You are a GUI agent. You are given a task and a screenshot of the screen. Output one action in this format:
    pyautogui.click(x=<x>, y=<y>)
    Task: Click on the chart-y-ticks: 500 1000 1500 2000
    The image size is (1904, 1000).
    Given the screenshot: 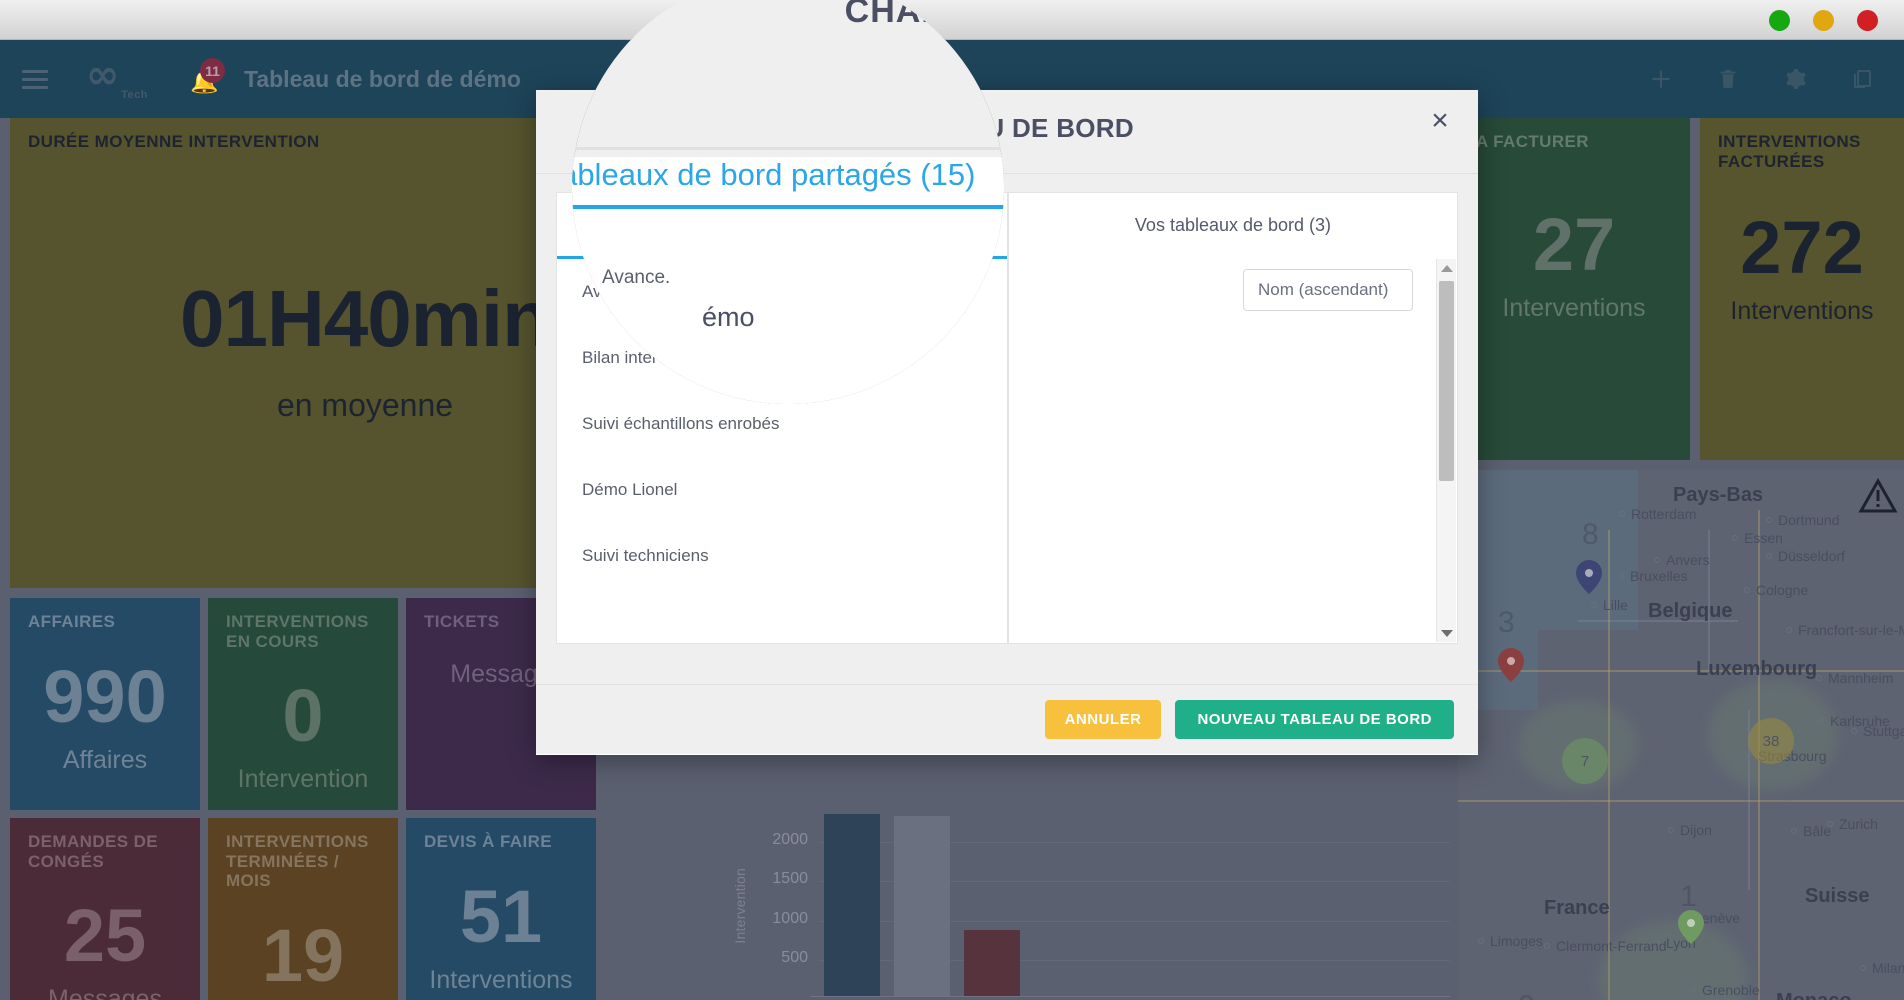 What is the action you would take?
    pyautogui.click(x=781, y=909)
    